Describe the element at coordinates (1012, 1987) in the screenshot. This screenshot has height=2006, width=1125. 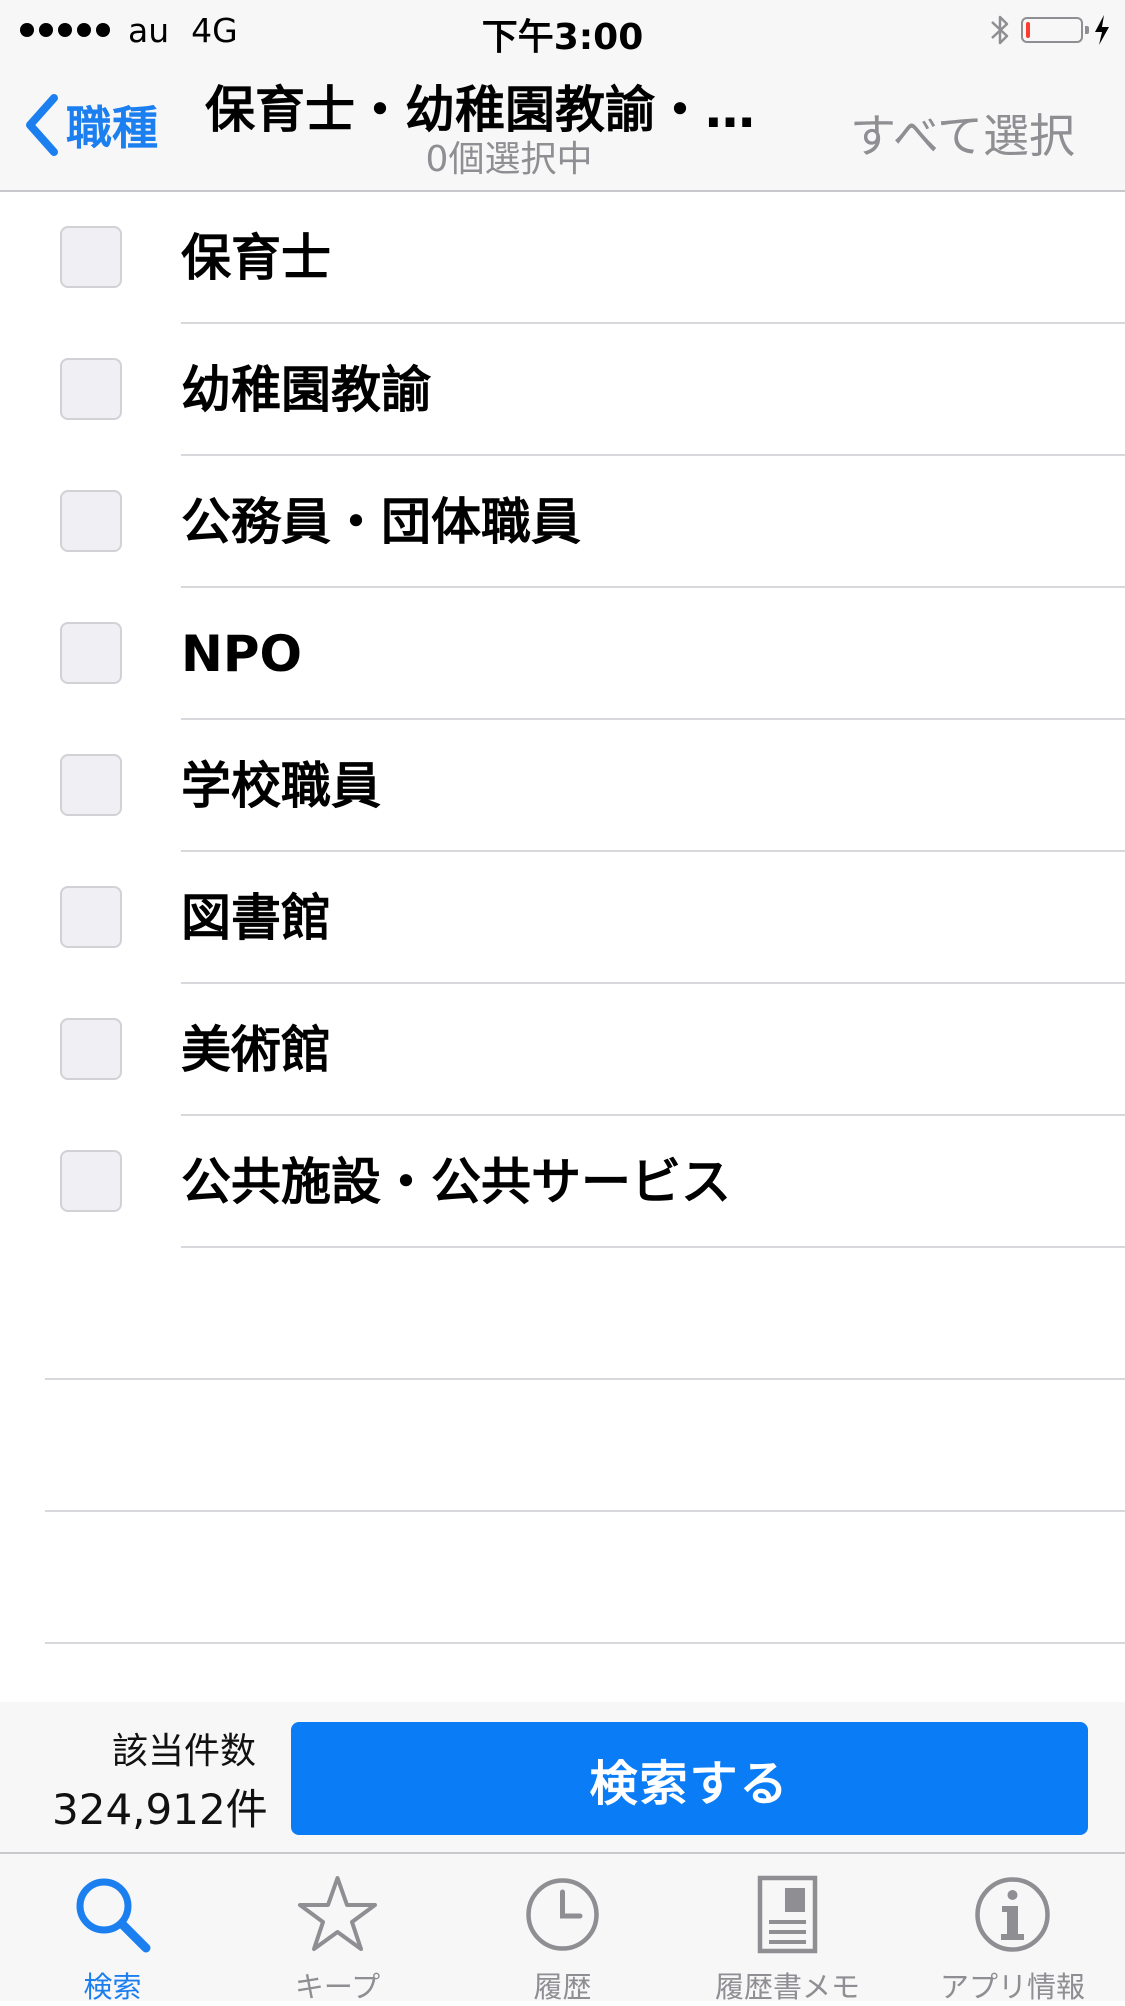
I see `tab-label: アプリ情報` at that location.